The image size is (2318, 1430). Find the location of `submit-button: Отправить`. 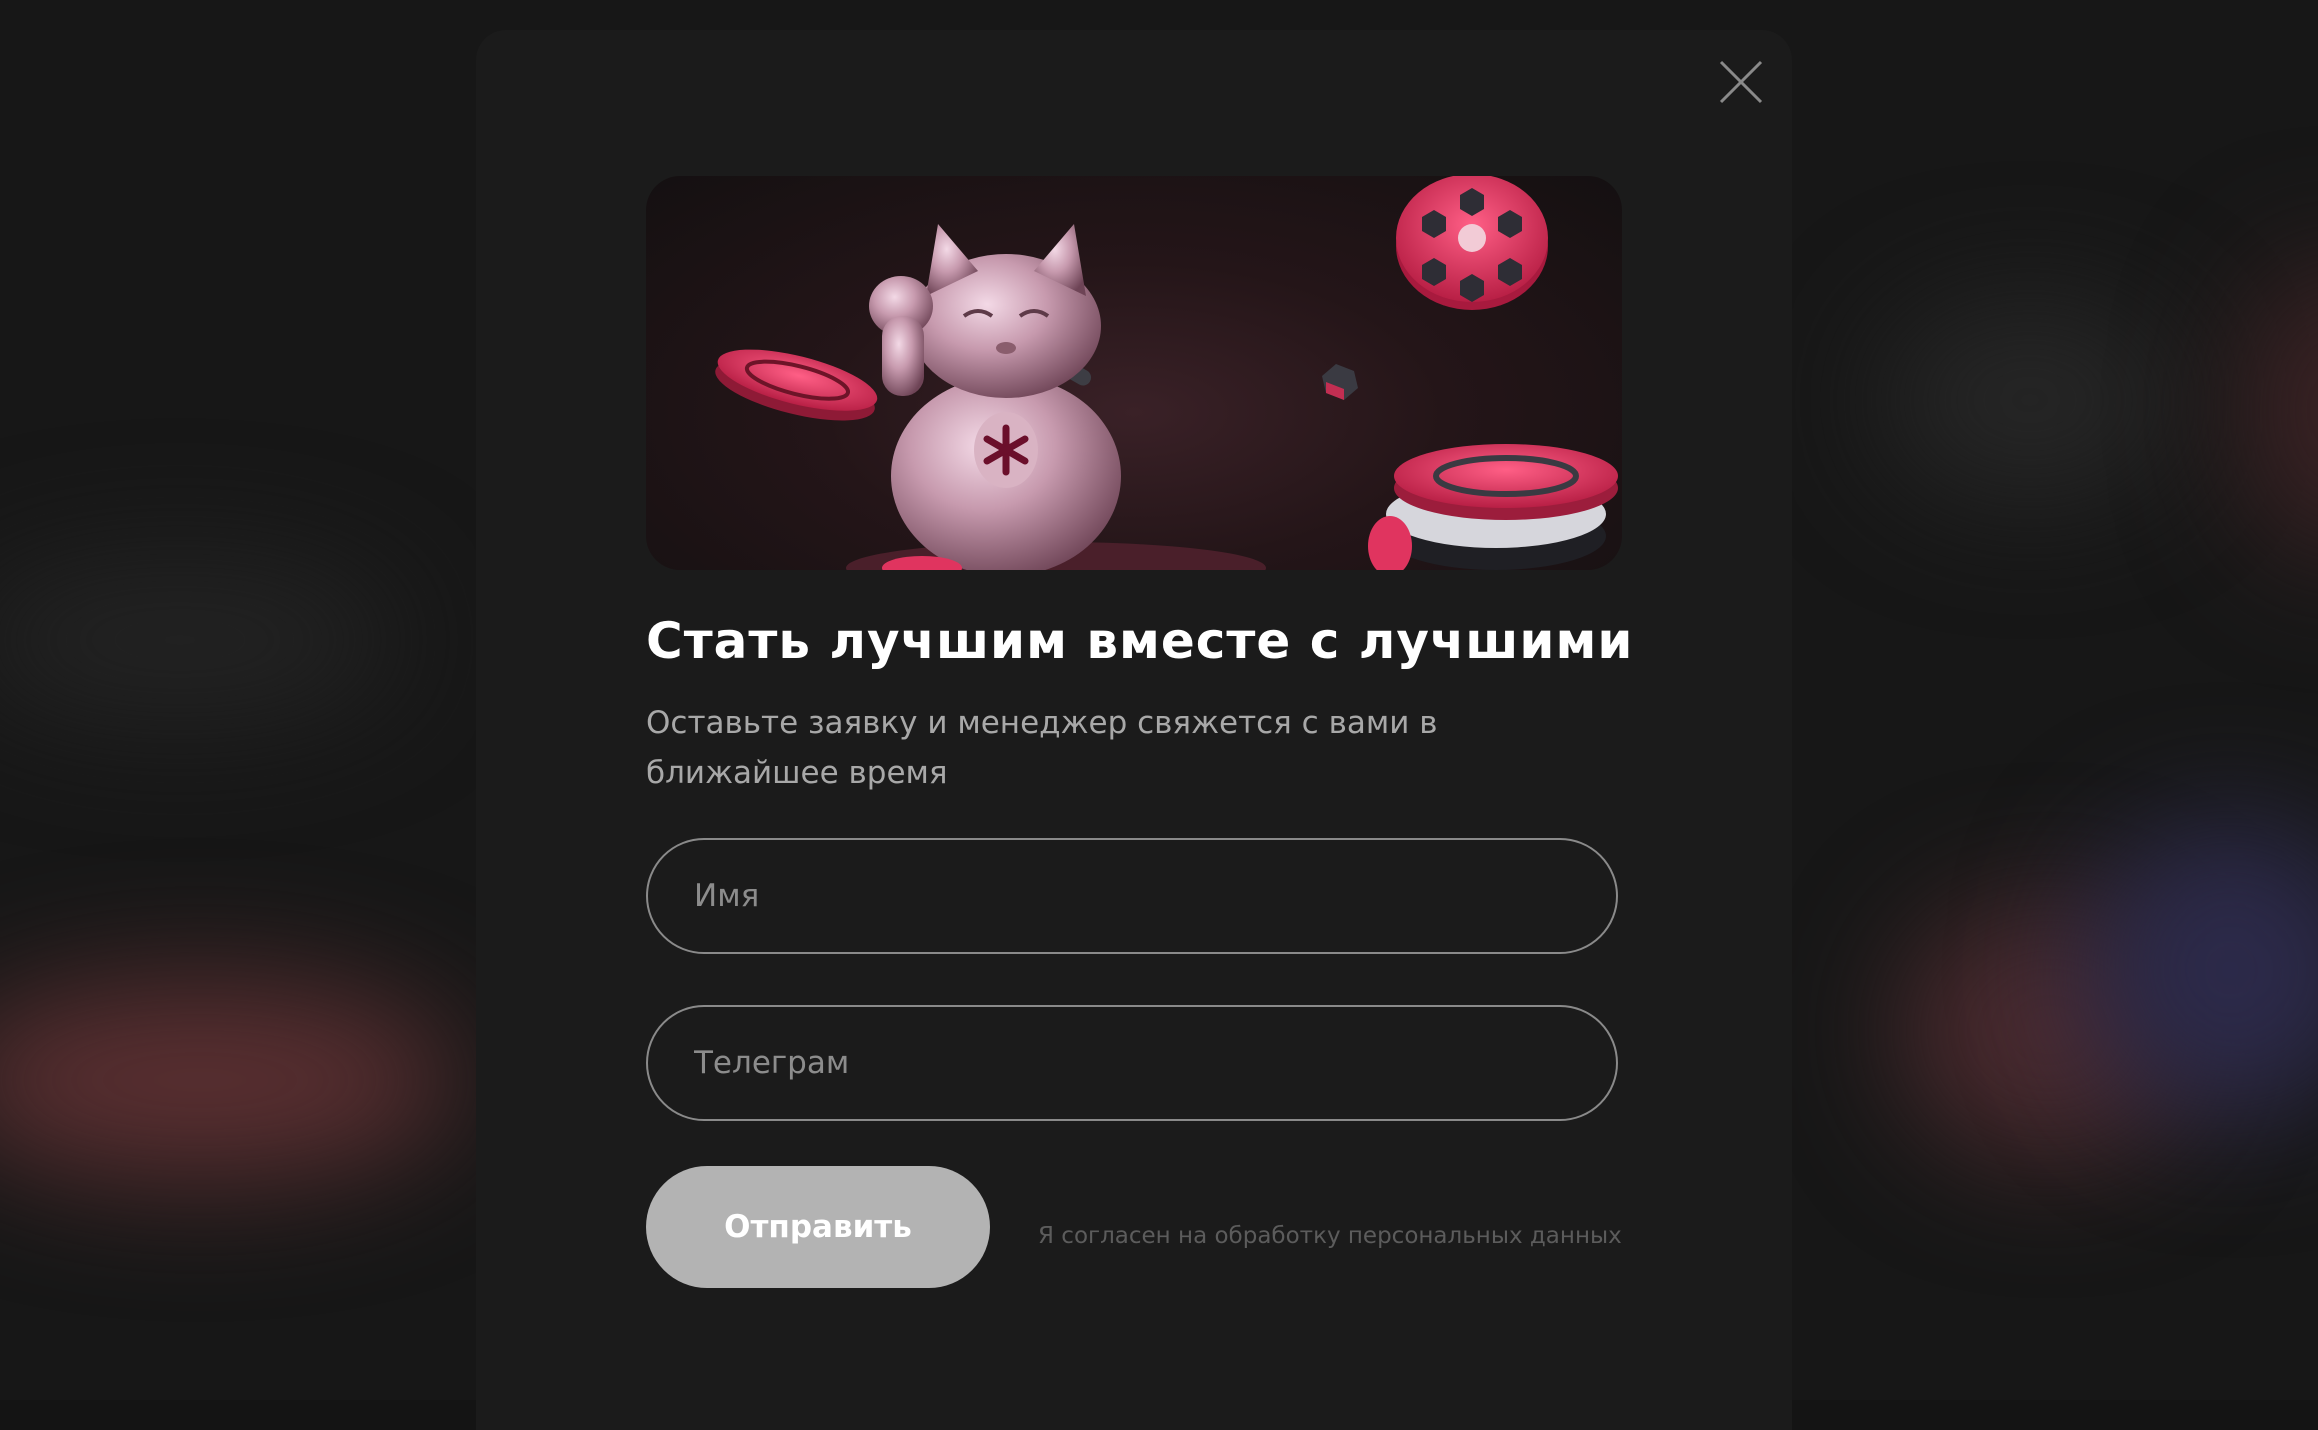

submit-button: Отправить is located at coordinates (818, 1227).